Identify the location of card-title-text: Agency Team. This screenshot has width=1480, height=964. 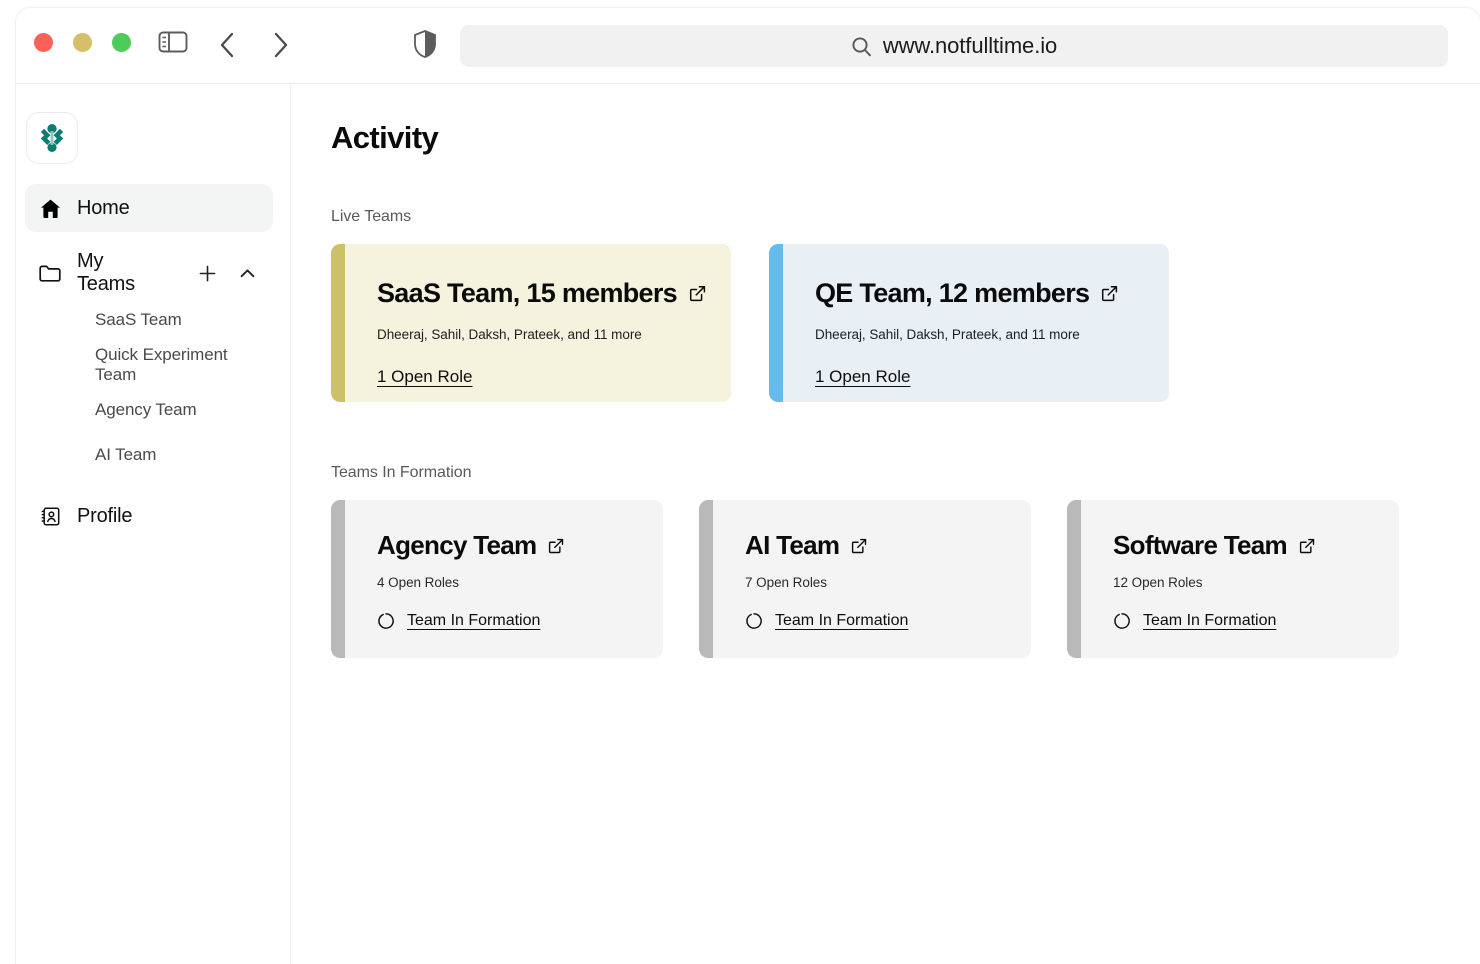
(457, 545).